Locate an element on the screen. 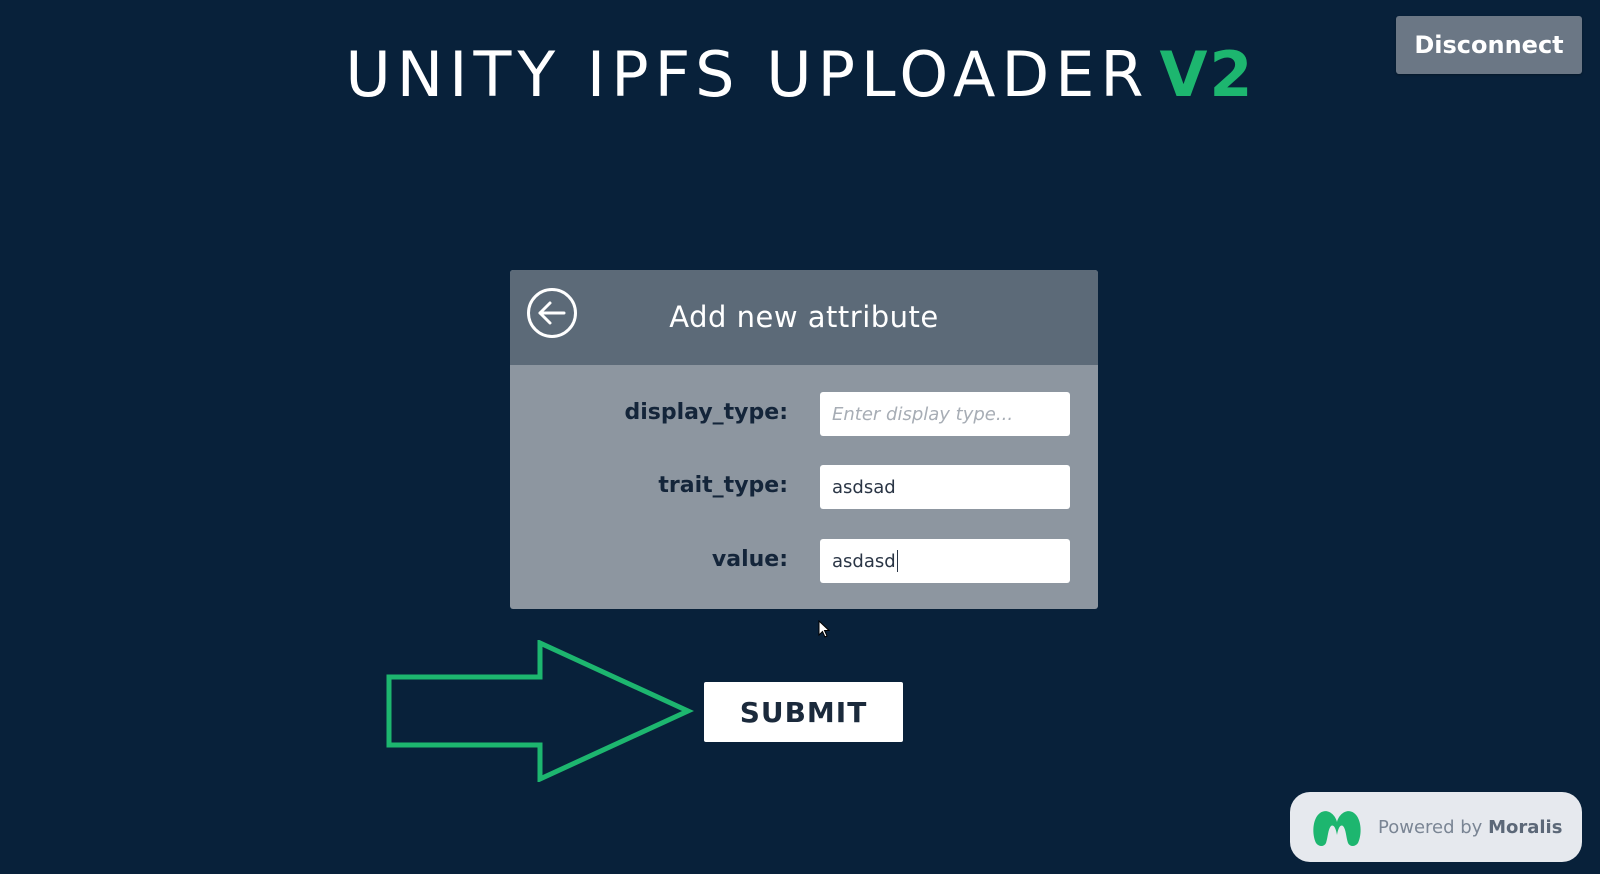 The image size is (1600, 874). moralis-brand: Moralis is located at coordinates (1525, 827).